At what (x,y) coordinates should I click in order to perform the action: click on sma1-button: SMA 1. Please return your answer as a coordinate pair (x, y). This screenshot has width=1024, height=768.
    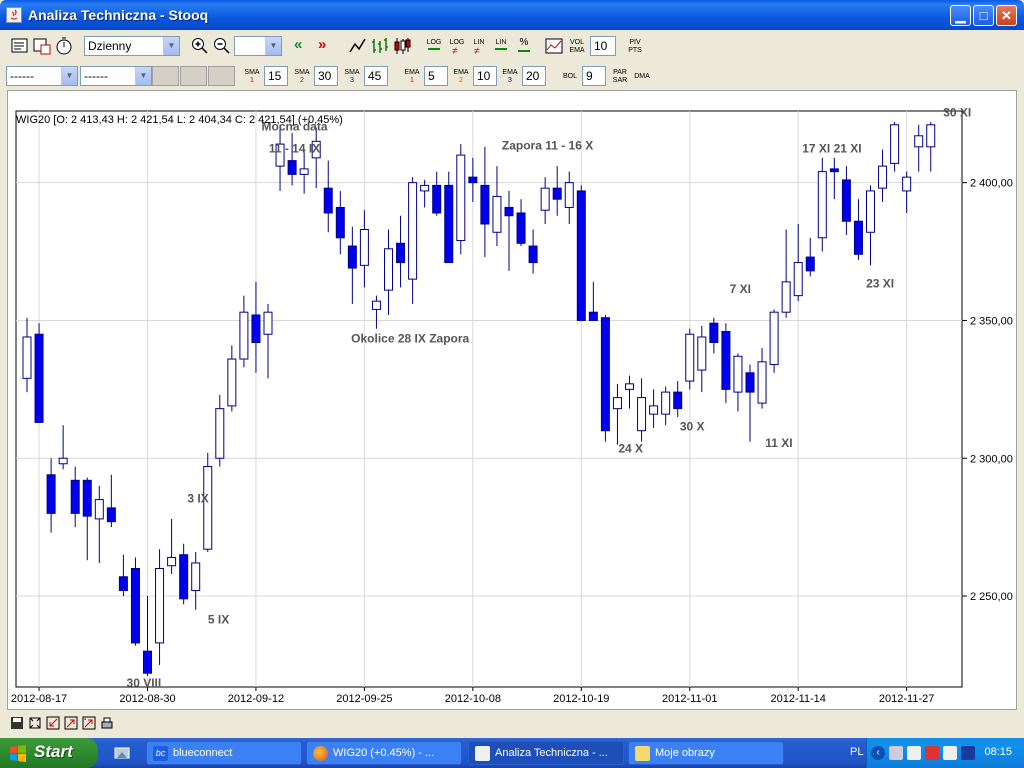
    Looking at the image, I should click on (252, 76).